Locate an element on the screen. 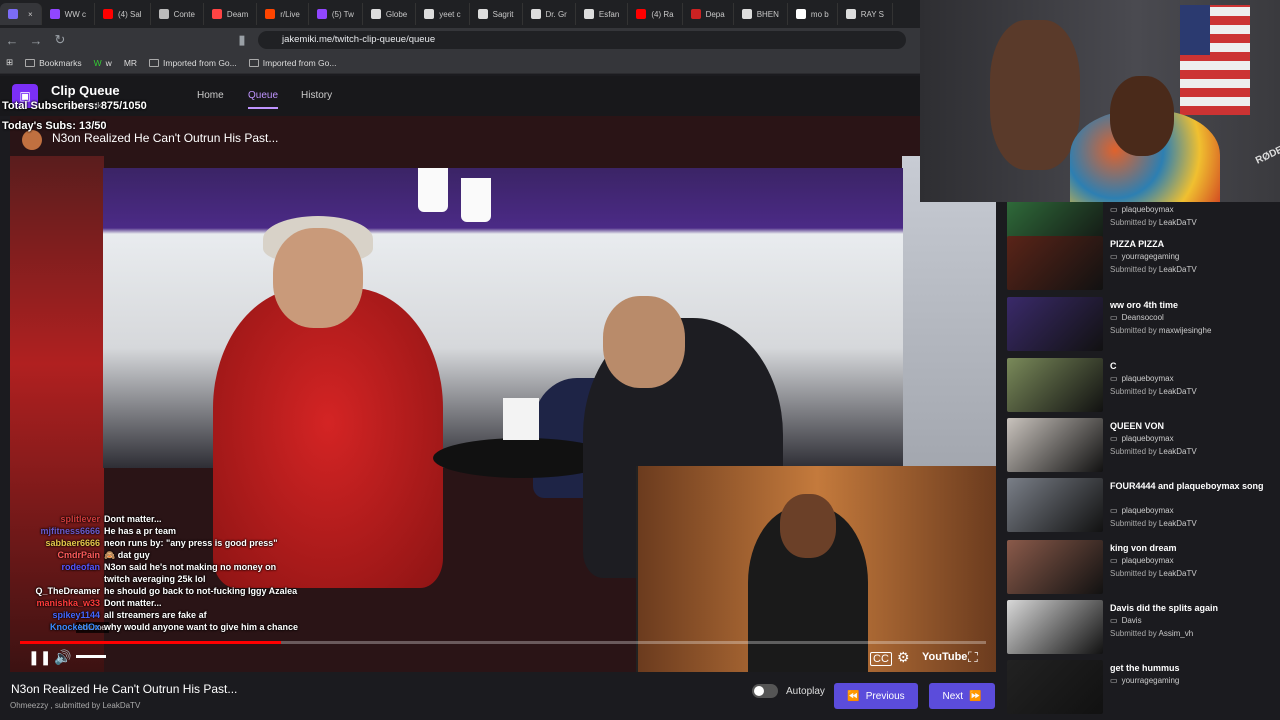 The height and width of the screenshot is (720, 1280). tab-label: WW c is located at coordinates (75, 14).